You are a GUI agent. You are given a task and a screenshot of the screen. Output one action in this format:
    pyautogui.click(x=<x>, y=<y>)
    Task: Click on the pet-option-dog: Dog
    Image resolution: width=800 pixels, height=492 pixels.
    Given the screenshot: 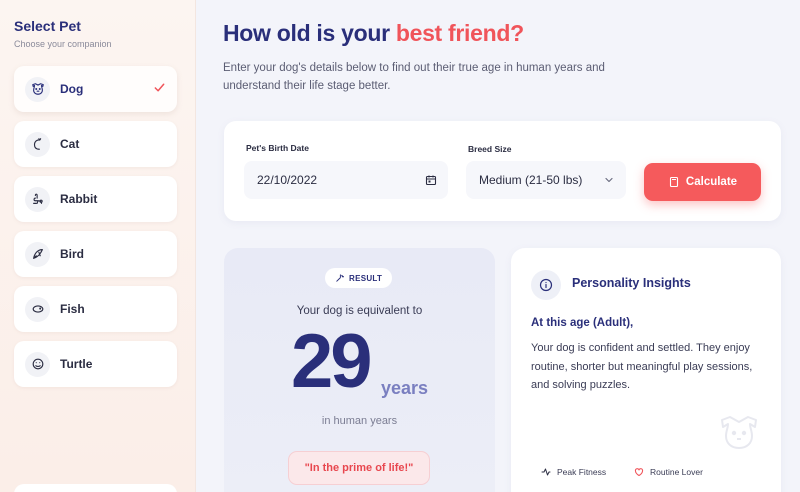 What is the action you would take?
    pyautogui.click(x=95, y=89)
    